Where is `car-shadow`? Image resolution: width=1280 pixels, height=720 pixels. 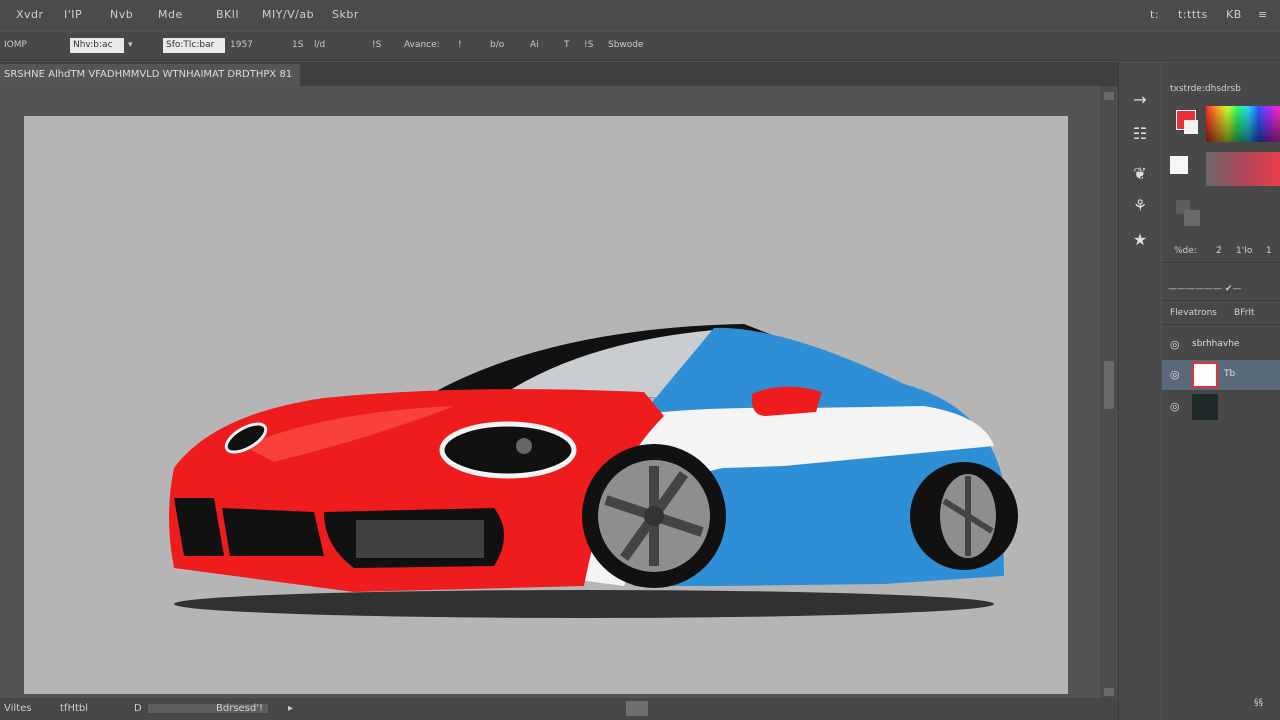
car-shadow is located at coordinates (584, 604).